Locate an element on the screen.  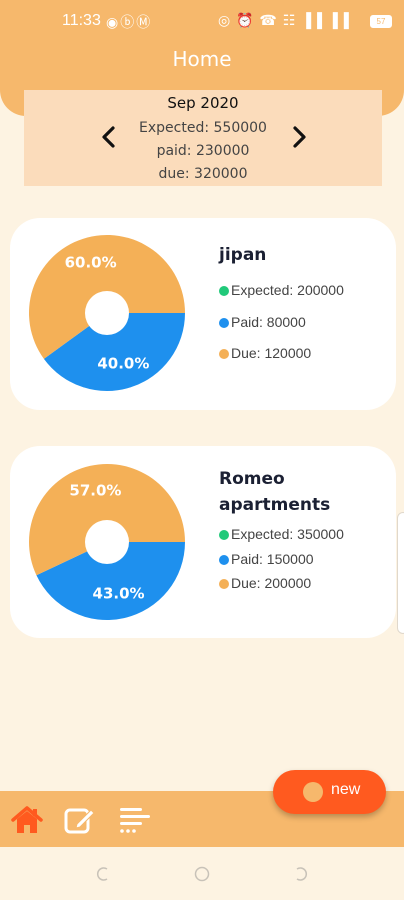
new-button: new is located at coordinates (329, 792).